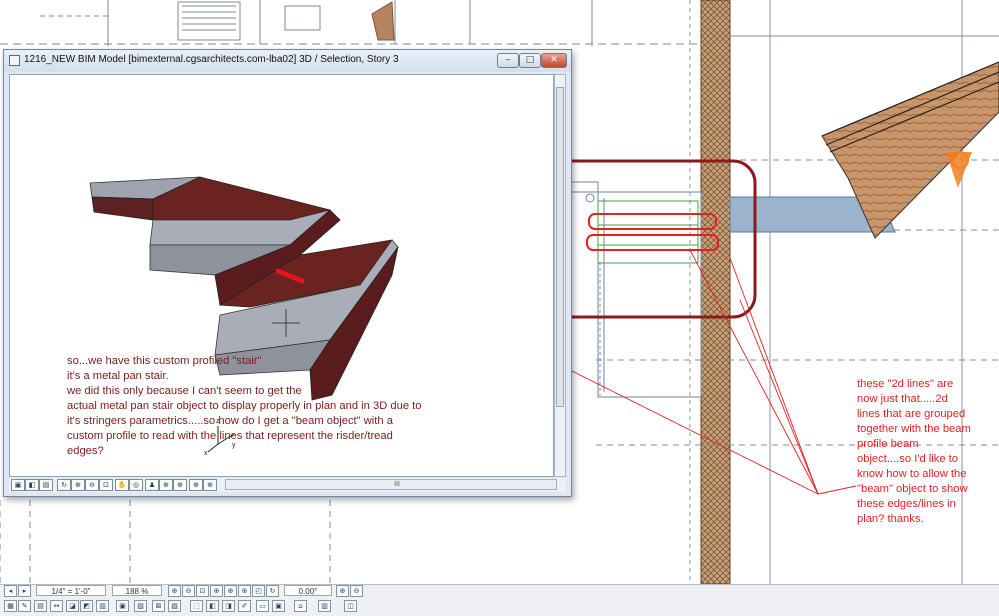 This screenshot has width=999, height=616. What do you see at coordinates (902, 399) in the screenshot?
I see `side-note-line: now just that.....2d` at bounding box center [902, 399].